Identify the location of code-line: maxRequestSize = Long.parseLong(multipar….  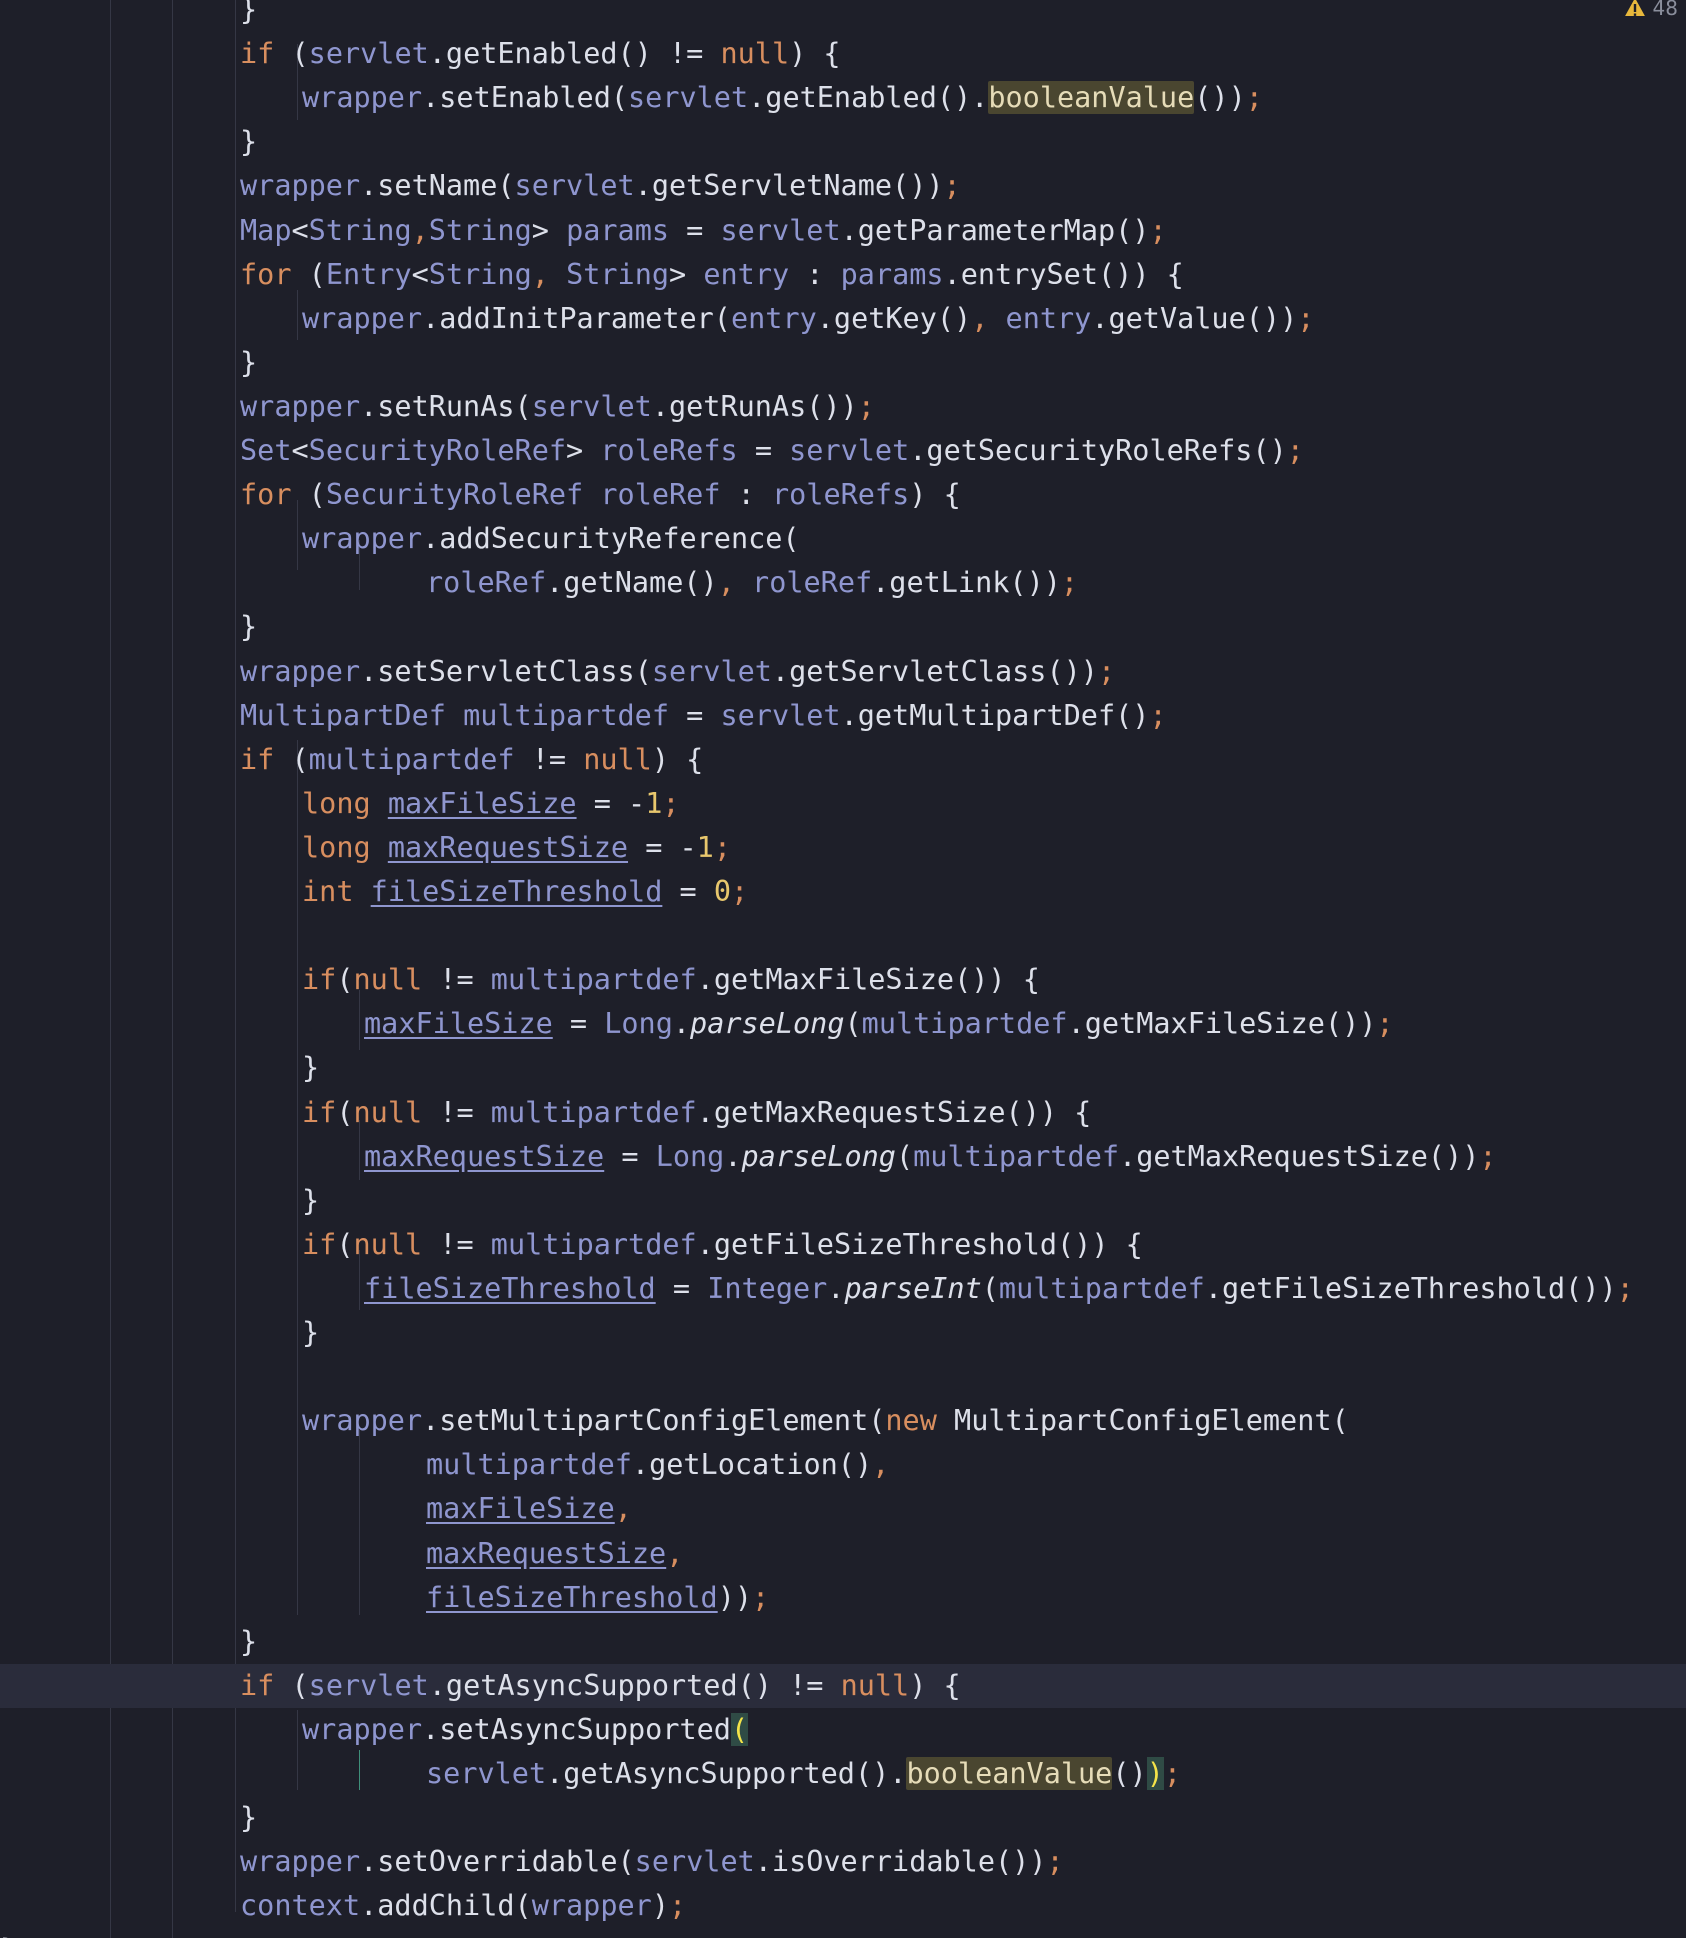
(843, 1157).